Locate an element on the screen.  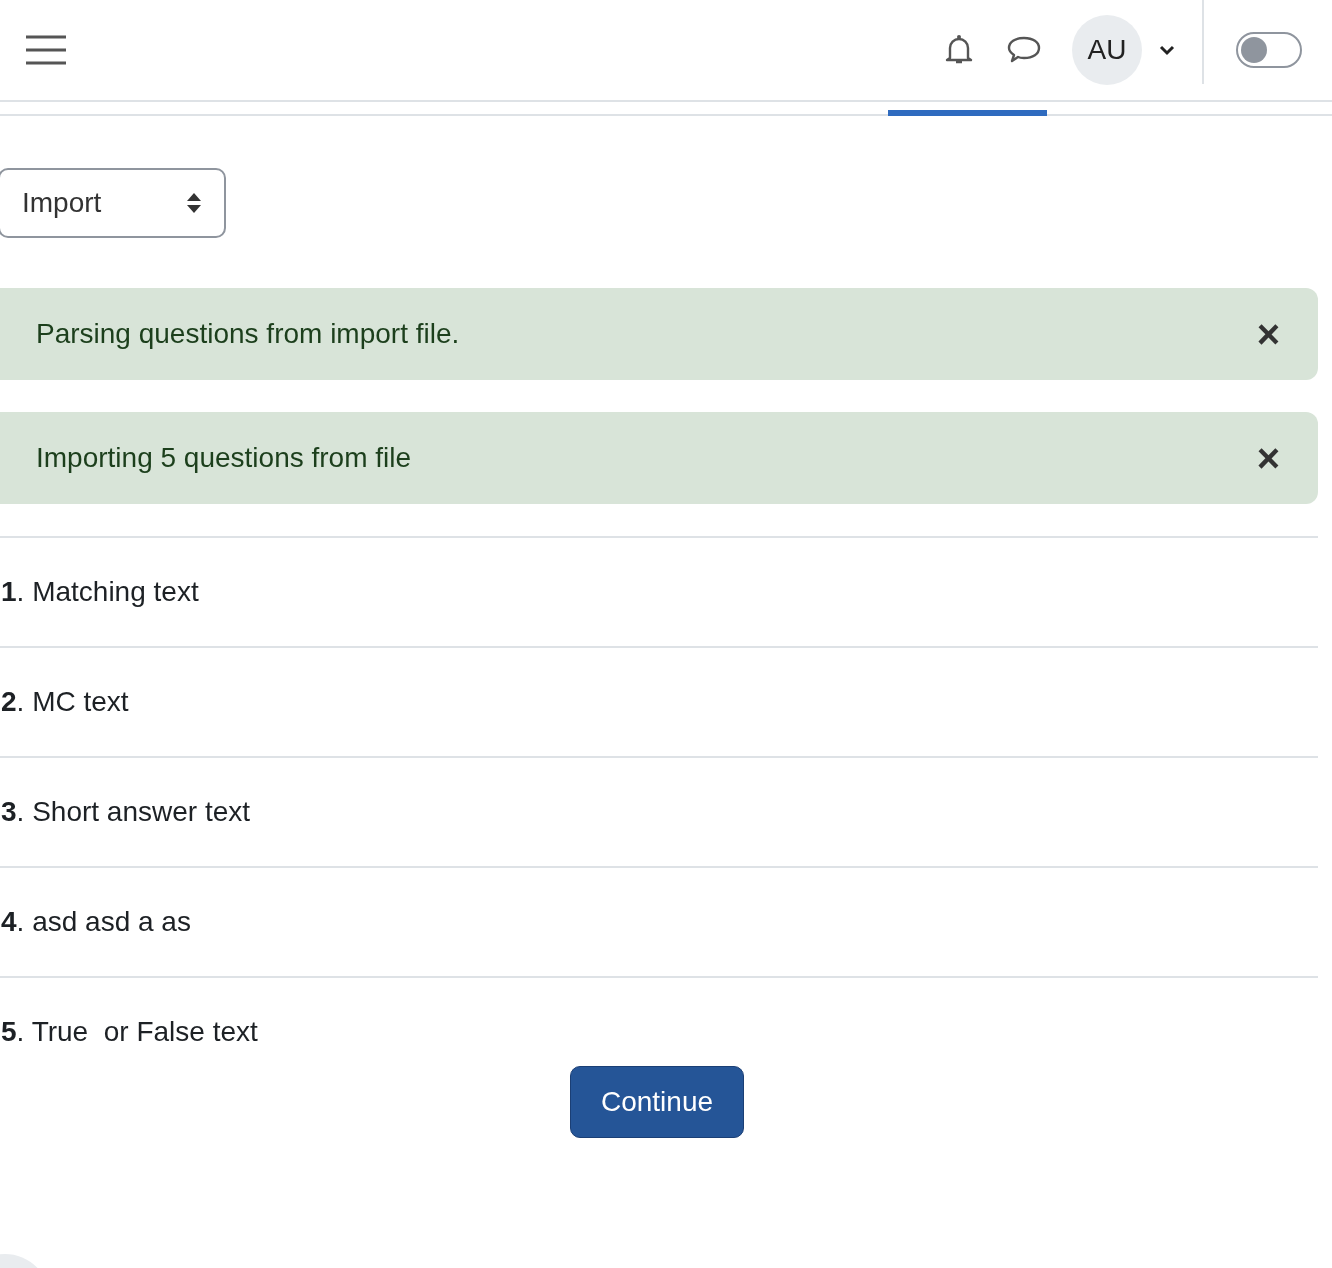
sort-arrows-icon is located at coordinates (194, 203).